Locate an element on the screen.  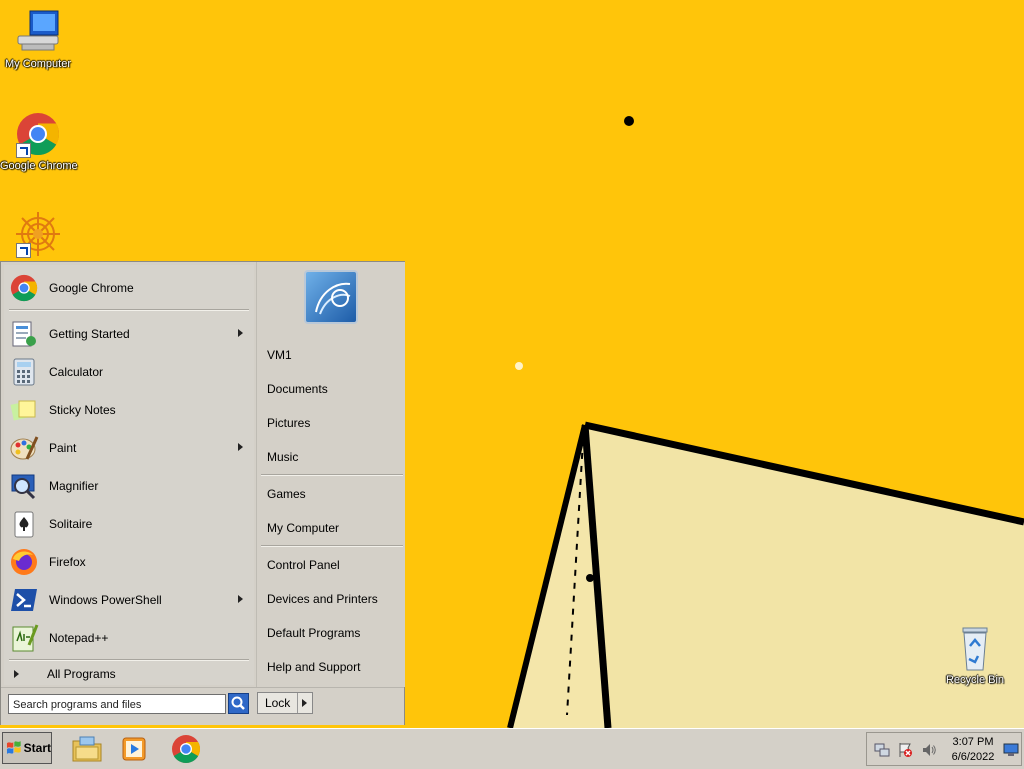
menu-item-label: Solitaire is located at coordinates (71, 524).